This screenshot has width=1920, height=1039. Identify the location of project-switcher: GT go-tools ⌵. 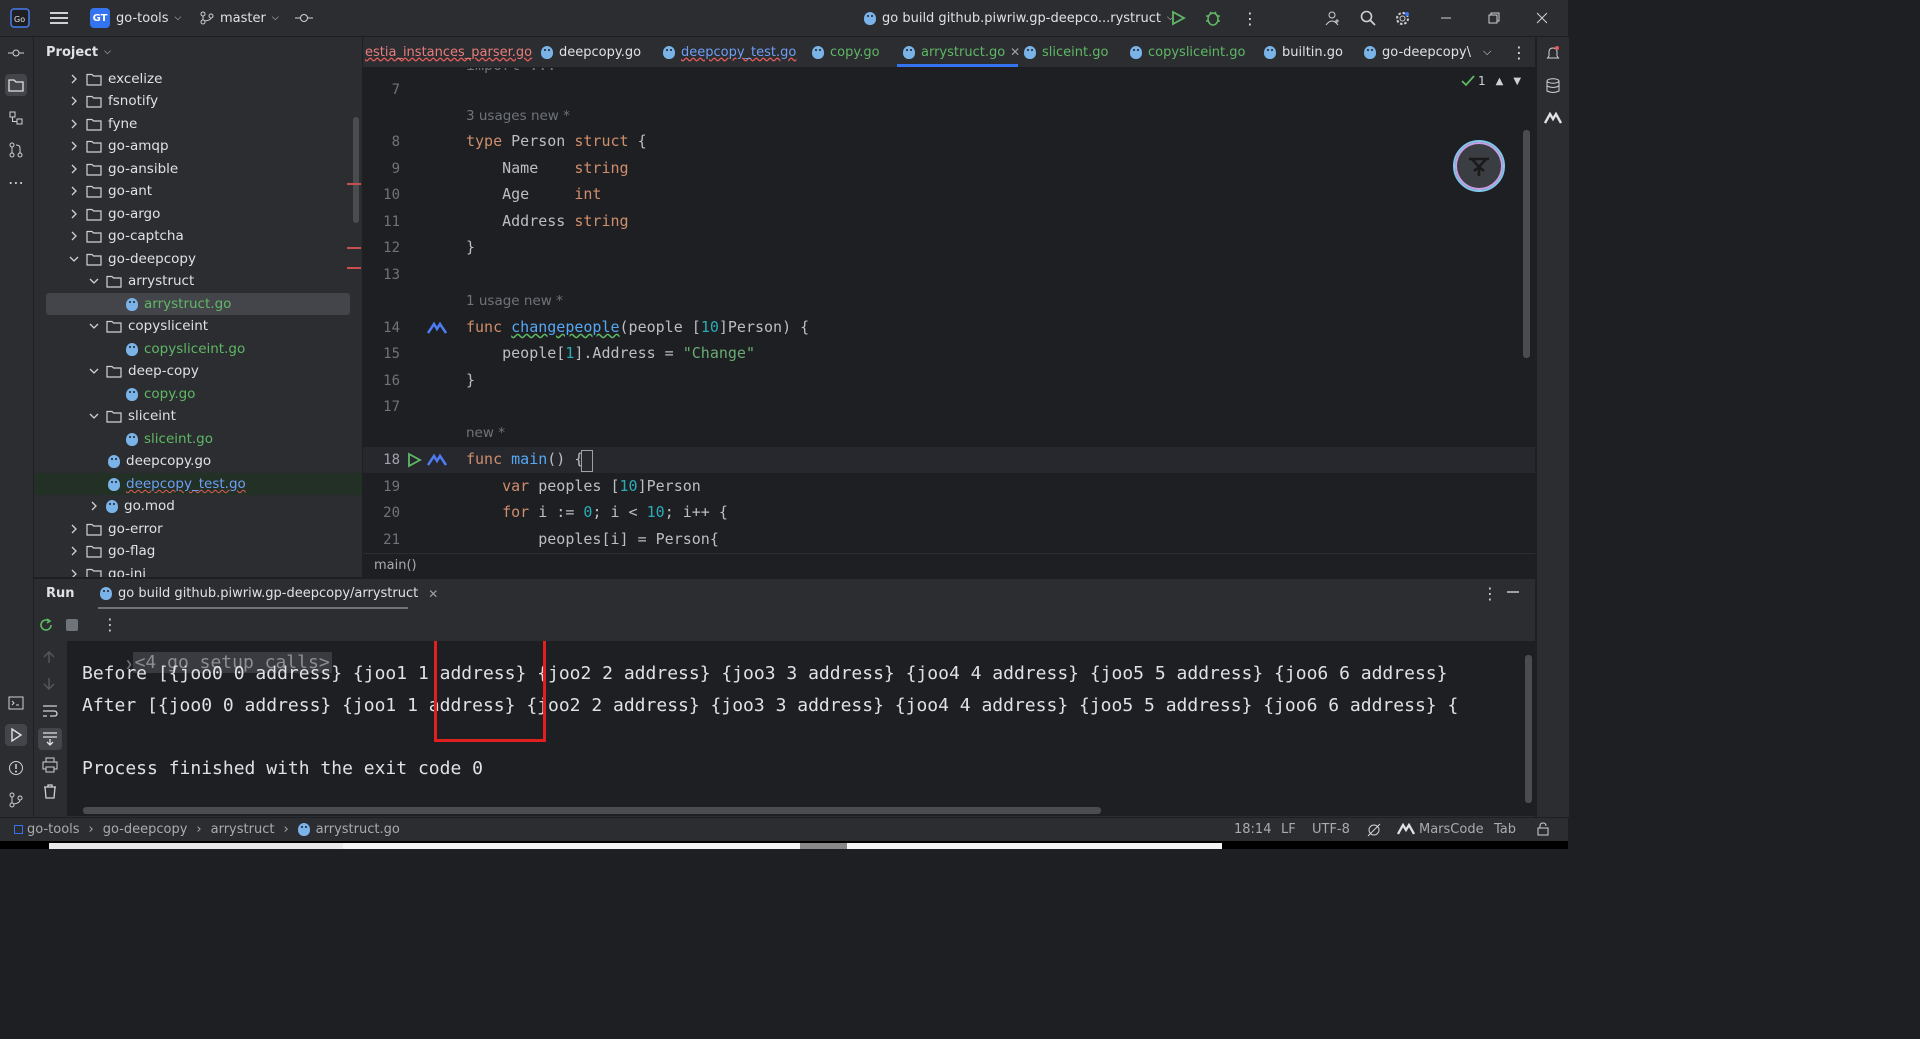
(135, 18).